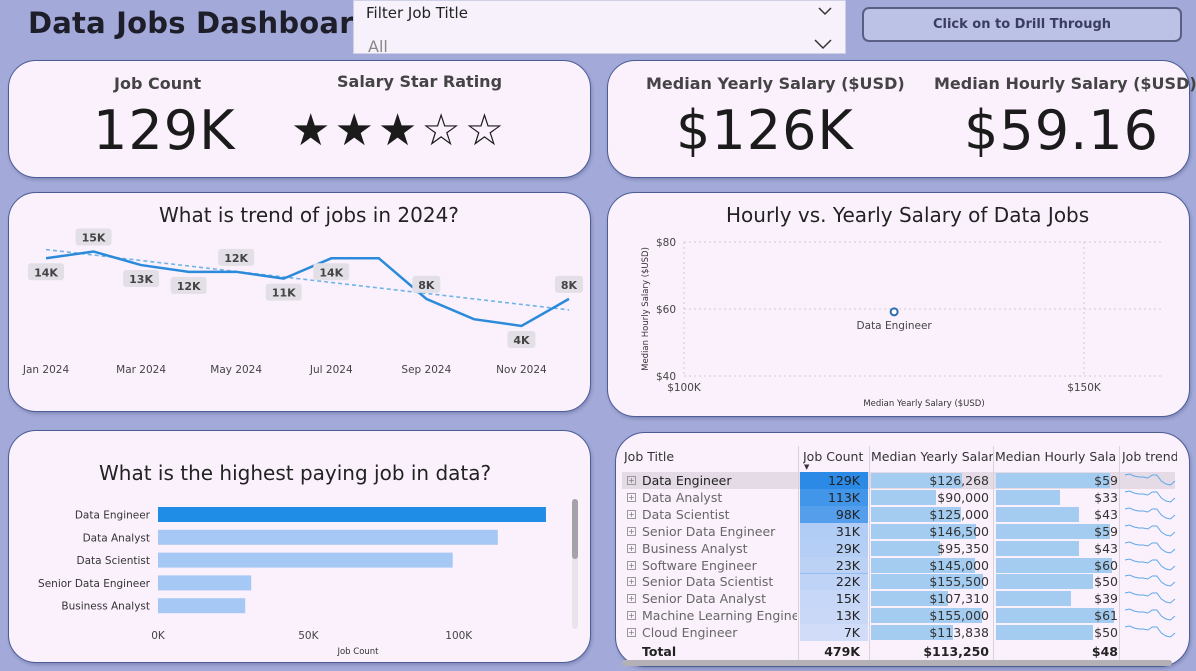 This screenshot has height=671, width=1196. What do you see at coordinates (46, 370) in the screenshot?
I see `x-tick-label: Jan 2024` at bounding box center [46, 370].